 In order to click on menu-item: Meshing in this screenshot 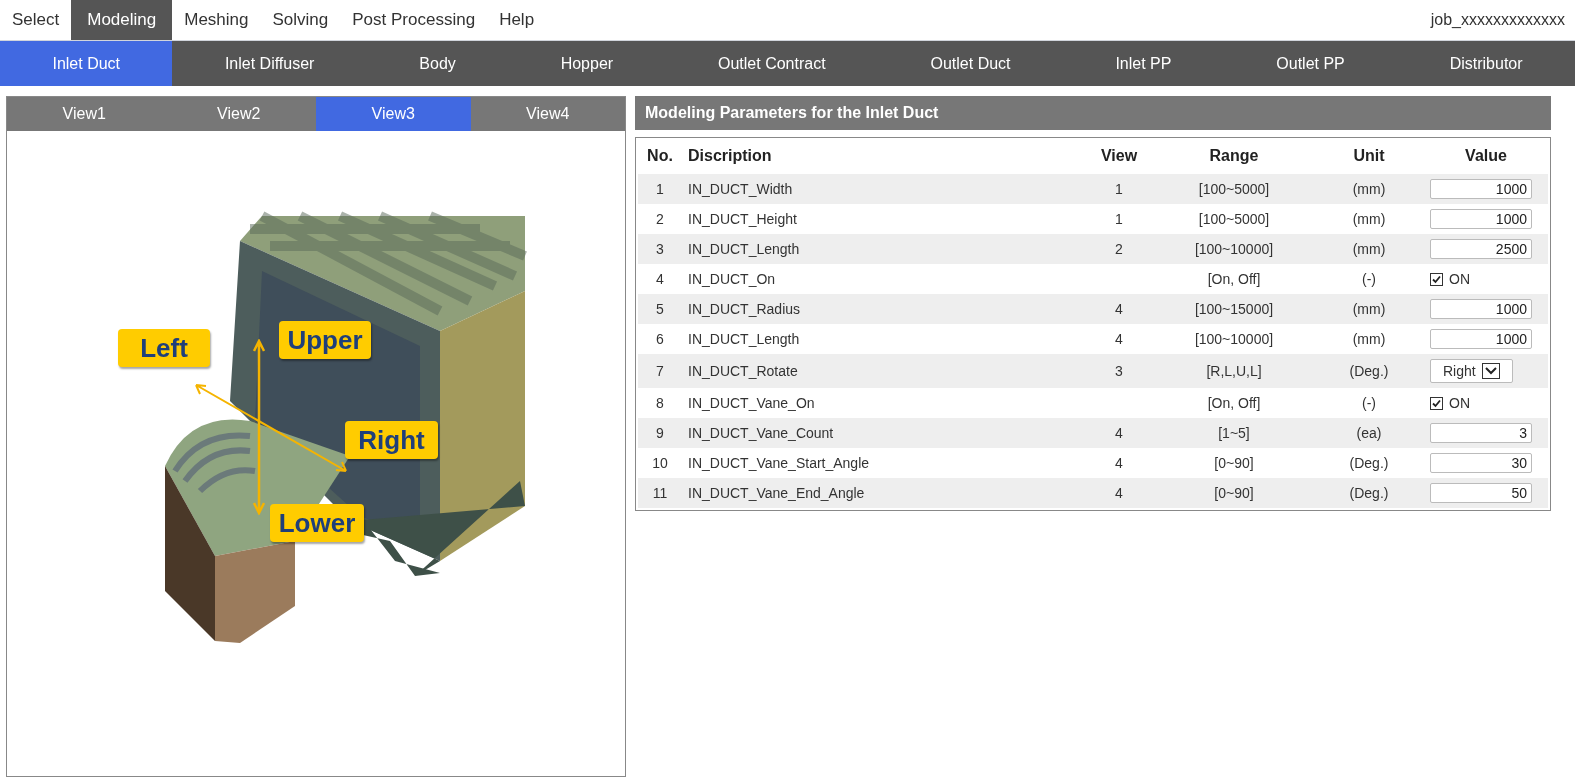, I will do `click(216, 20)`.